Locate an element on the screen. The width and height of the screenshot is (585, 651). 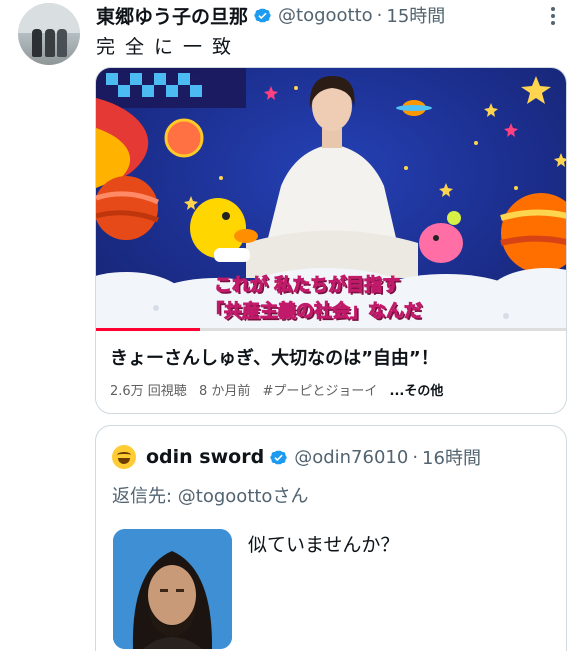
more-options-icon is located at coordinates (553, 16).